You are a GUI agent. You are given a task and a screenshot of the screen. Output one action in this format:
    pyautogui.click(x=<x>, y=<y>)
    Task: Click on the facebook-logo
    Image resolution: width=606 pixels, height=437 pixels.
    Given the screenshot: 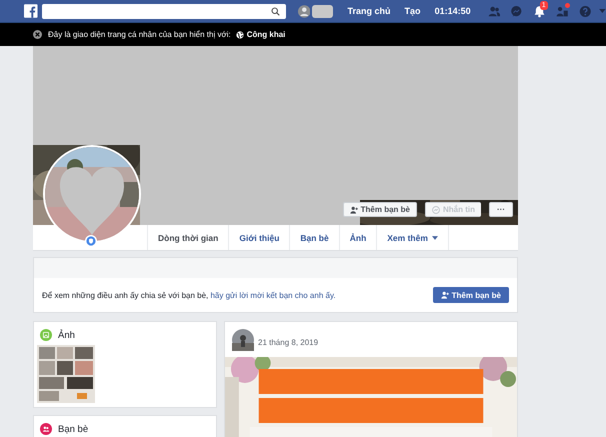 What is the action you would take?
    pyautogui.click(x=31, y=11)
    